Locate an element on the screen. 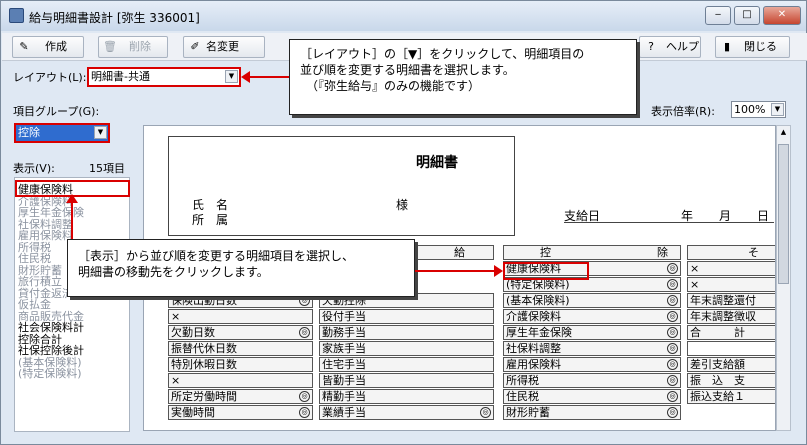 This screenshot has height=445, width=807. slip-cell: 振 込 支 is located at coordinates (731, 380).